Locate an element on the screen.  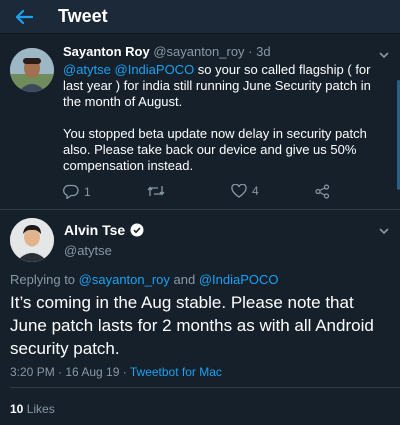
tweet-actions: 1 4 is located at coordinates (213, 192).